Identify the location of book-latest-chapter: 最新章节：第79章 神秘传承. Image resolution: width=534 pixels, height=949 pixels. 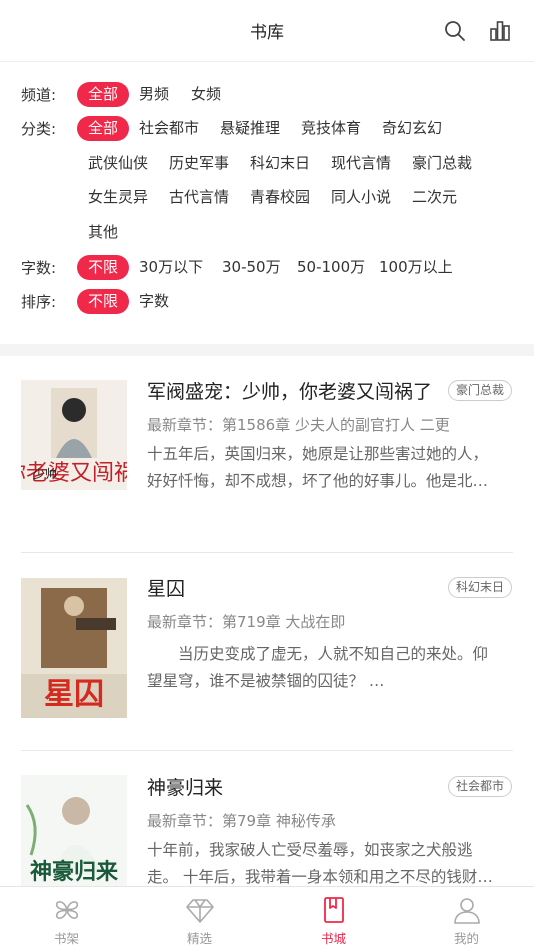
(241, 821).